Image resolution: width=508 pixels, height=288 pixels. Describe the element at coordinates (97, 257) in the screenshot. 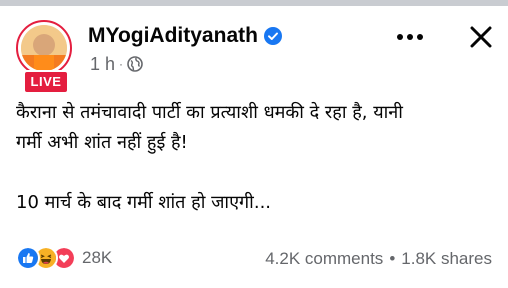

I see `reaction-count: 28K` at that location.